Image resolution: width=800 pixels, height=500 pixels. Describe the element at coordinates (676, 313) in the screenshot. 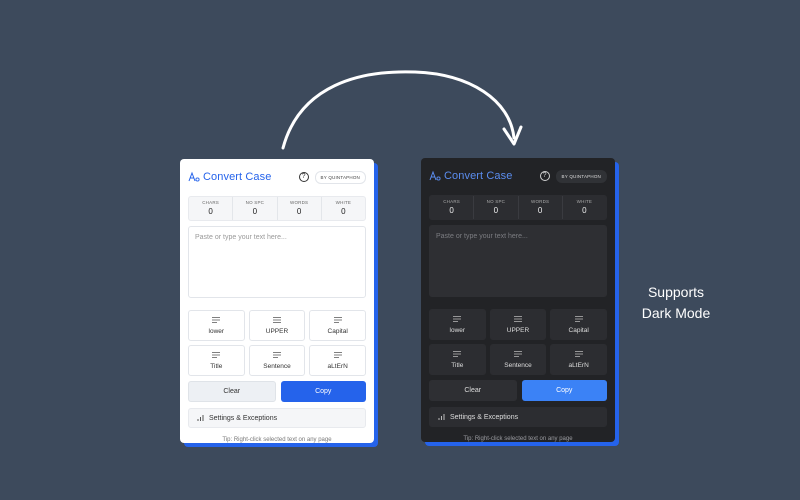

I see `caption-line-2: Dark Mode` at that location.